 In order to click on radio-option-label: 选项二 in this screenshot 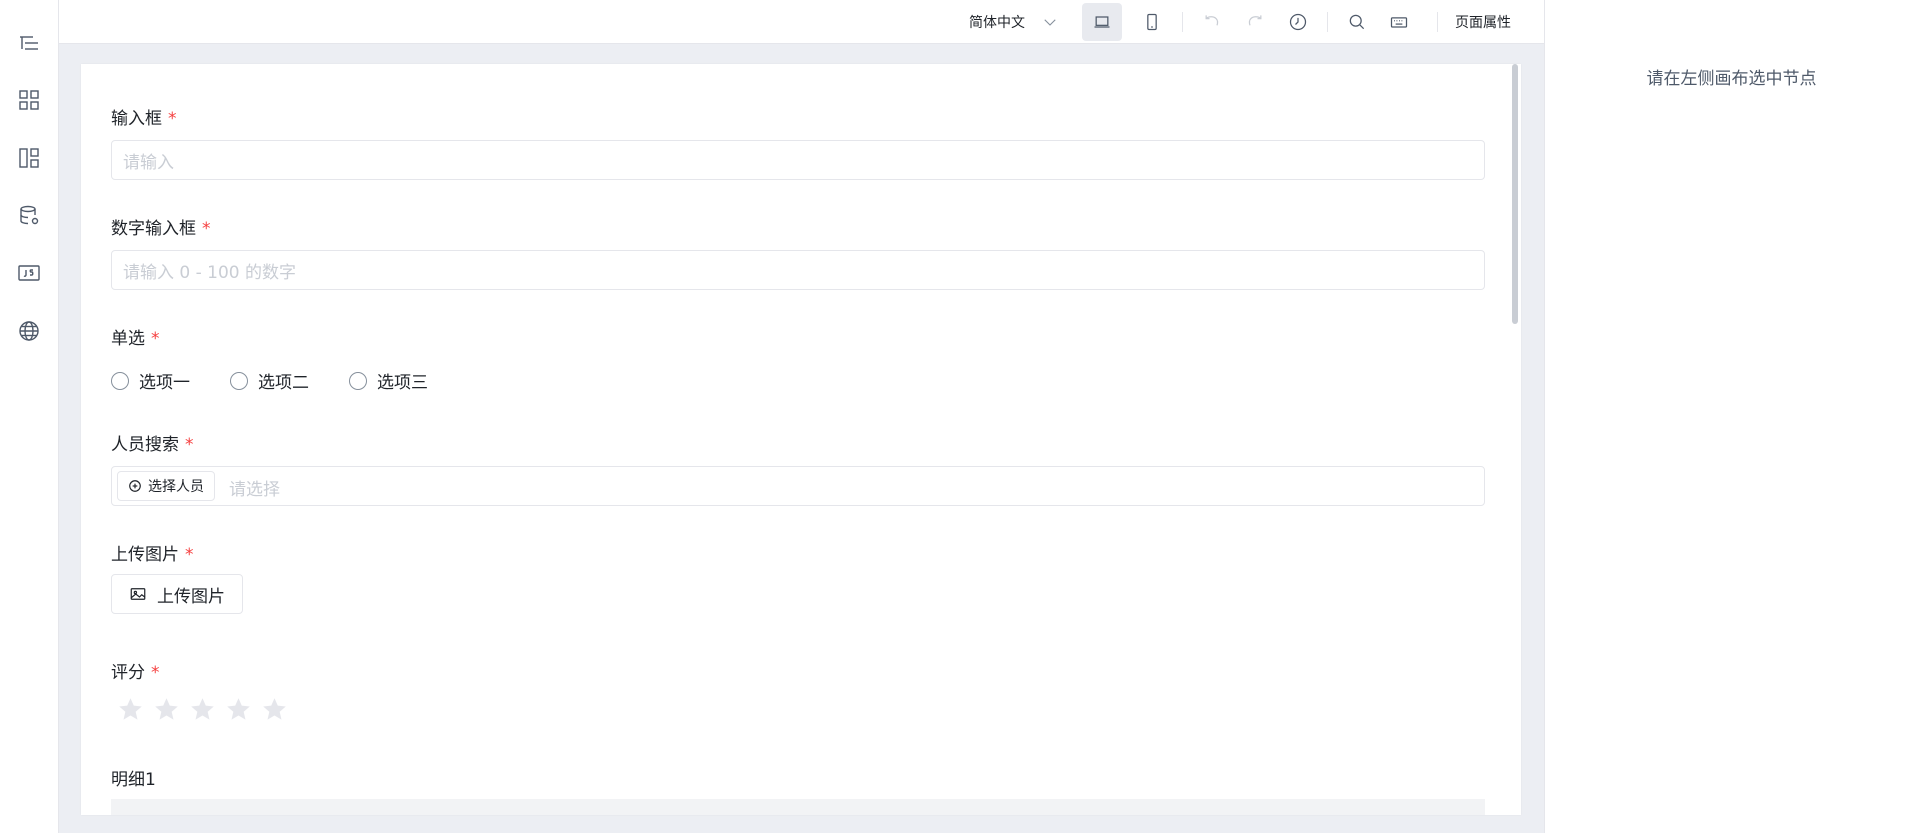, I will do `click(283, 383)`.